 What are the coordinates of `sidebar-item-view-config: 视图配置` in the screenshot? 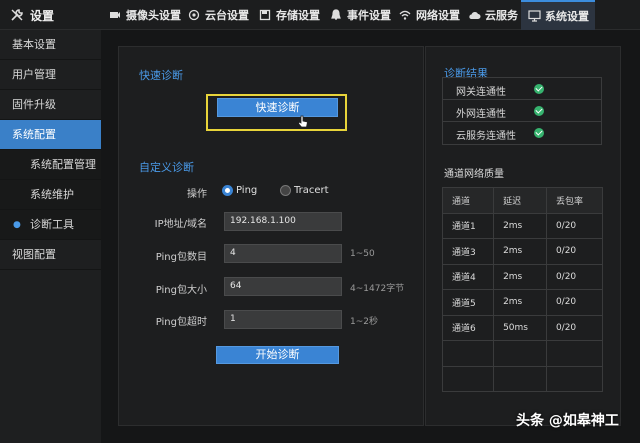 It's located at (50, 255).